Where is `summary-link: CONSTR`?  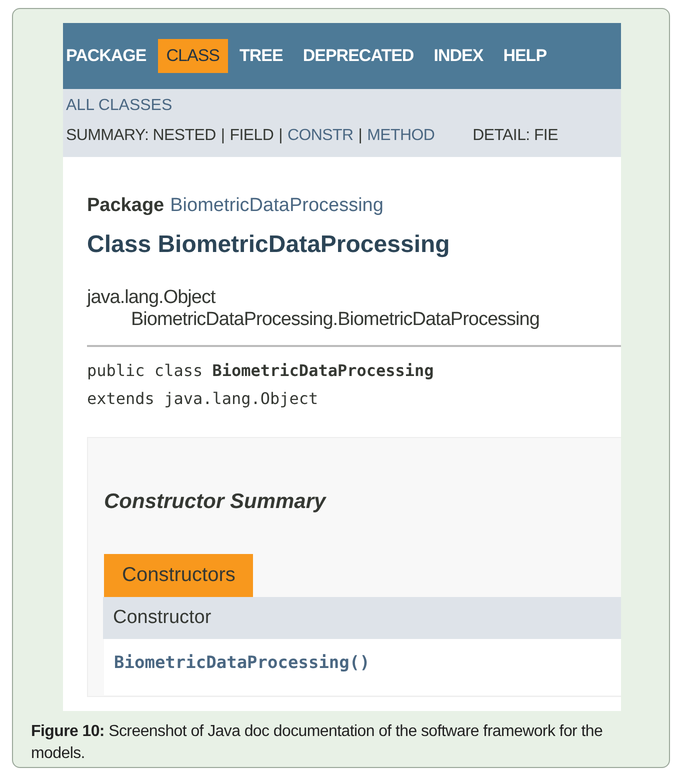 summary-link: CONSTR is located at coordinates (320, 136).